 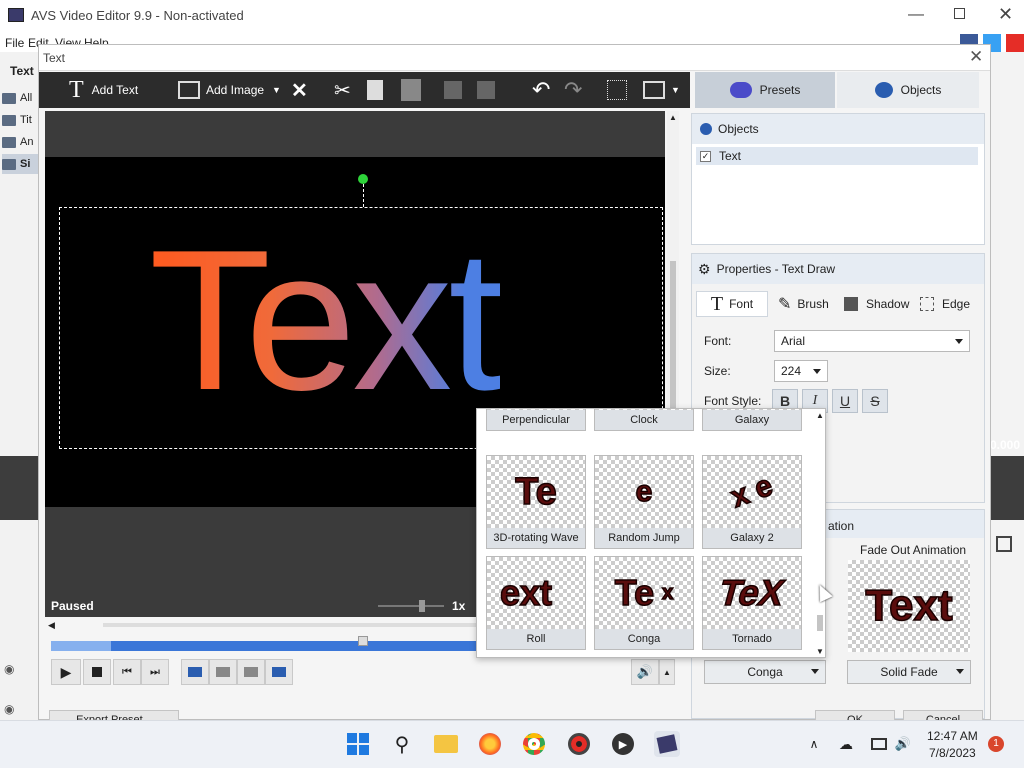 What do you see at coordinates (16, 15) in the screenshot?
I see `app-logo-icon` at bounding box center [16, 15].